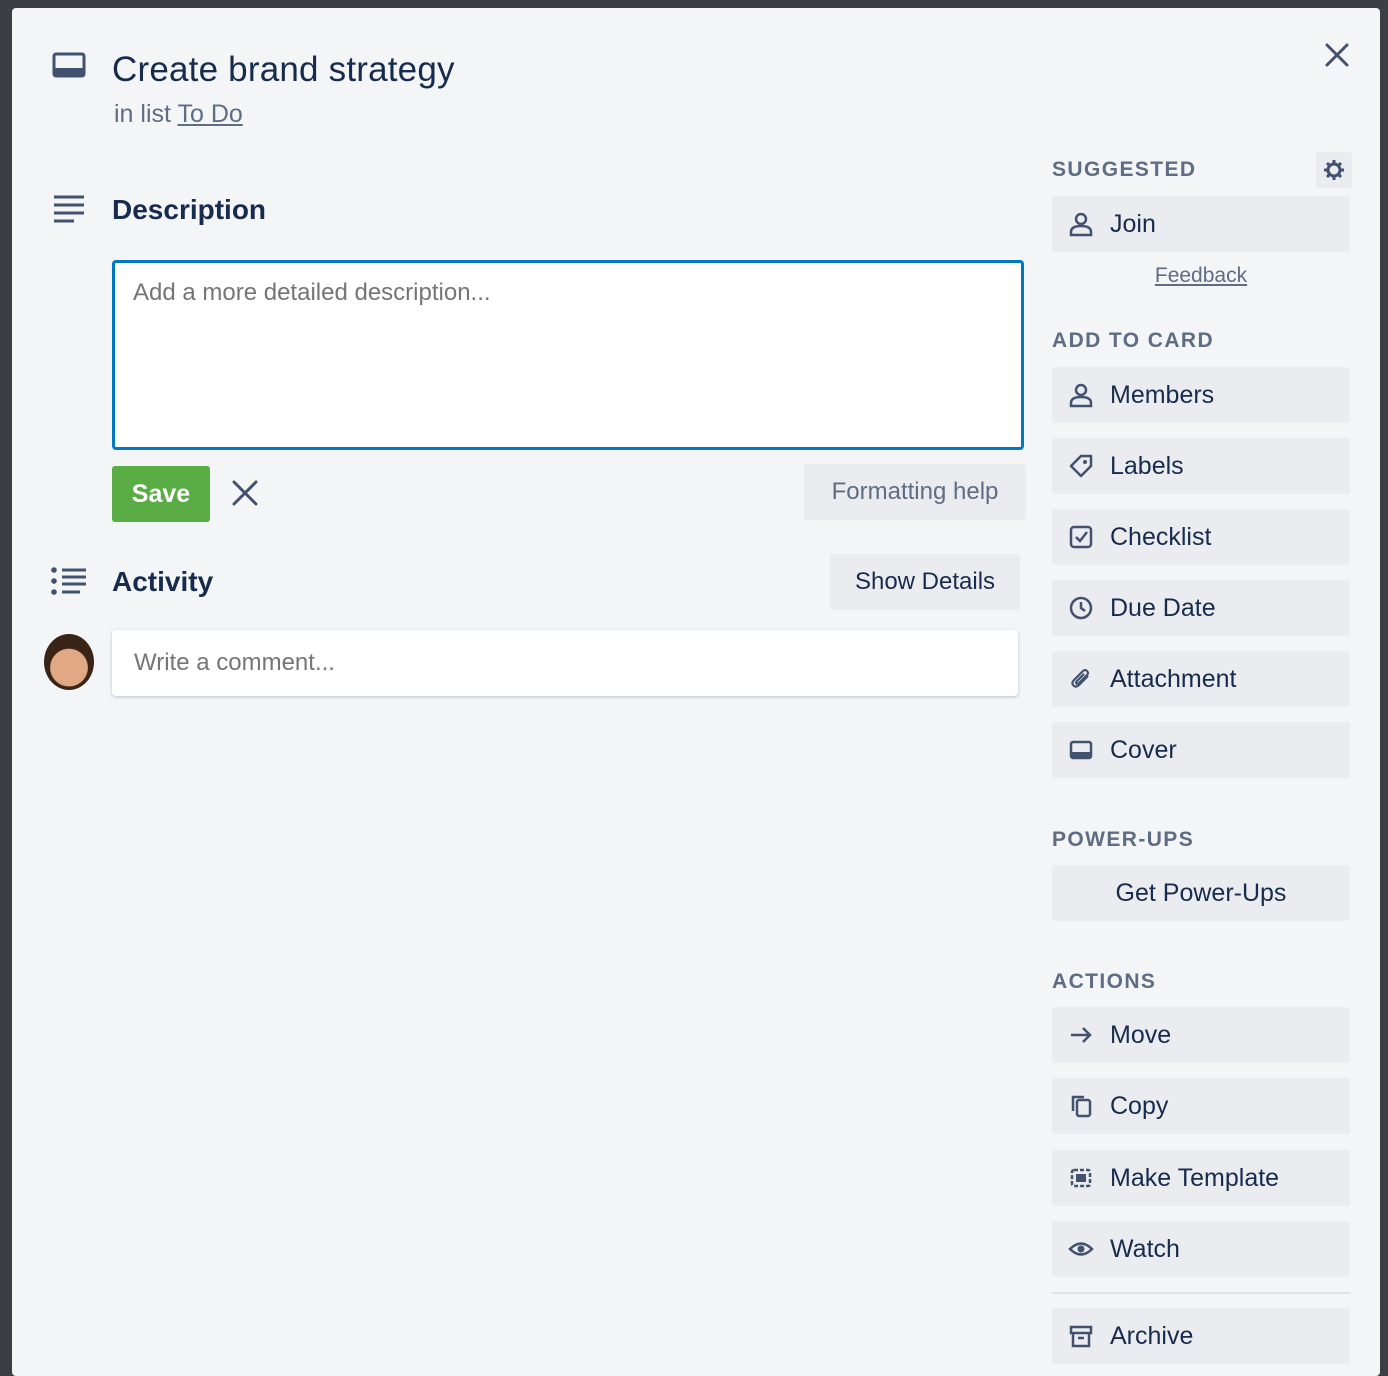  I want to click on close-icon, so click(1337, 55).